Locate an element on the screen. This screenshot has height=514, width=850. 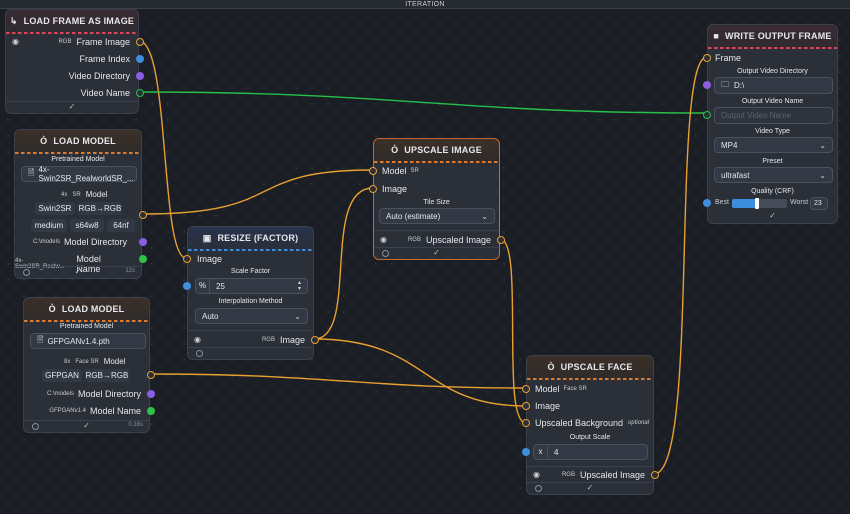
input-port-quality is located at coordinates (707, 203).